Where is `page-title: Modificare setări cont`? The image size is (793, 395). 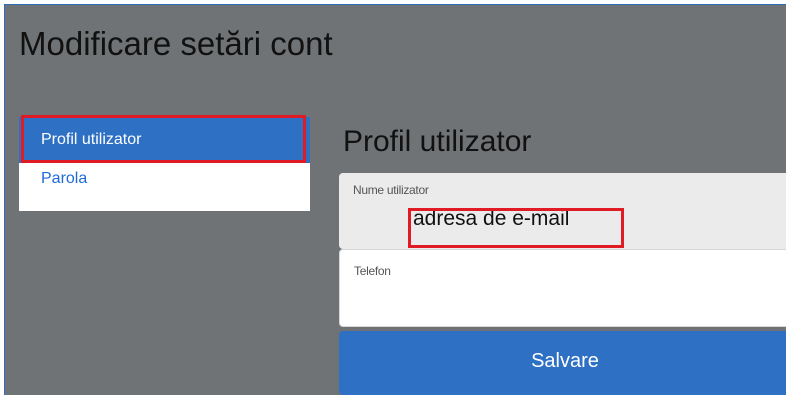 page-title: Modificare setări cont is located at coordinates (176, 43).